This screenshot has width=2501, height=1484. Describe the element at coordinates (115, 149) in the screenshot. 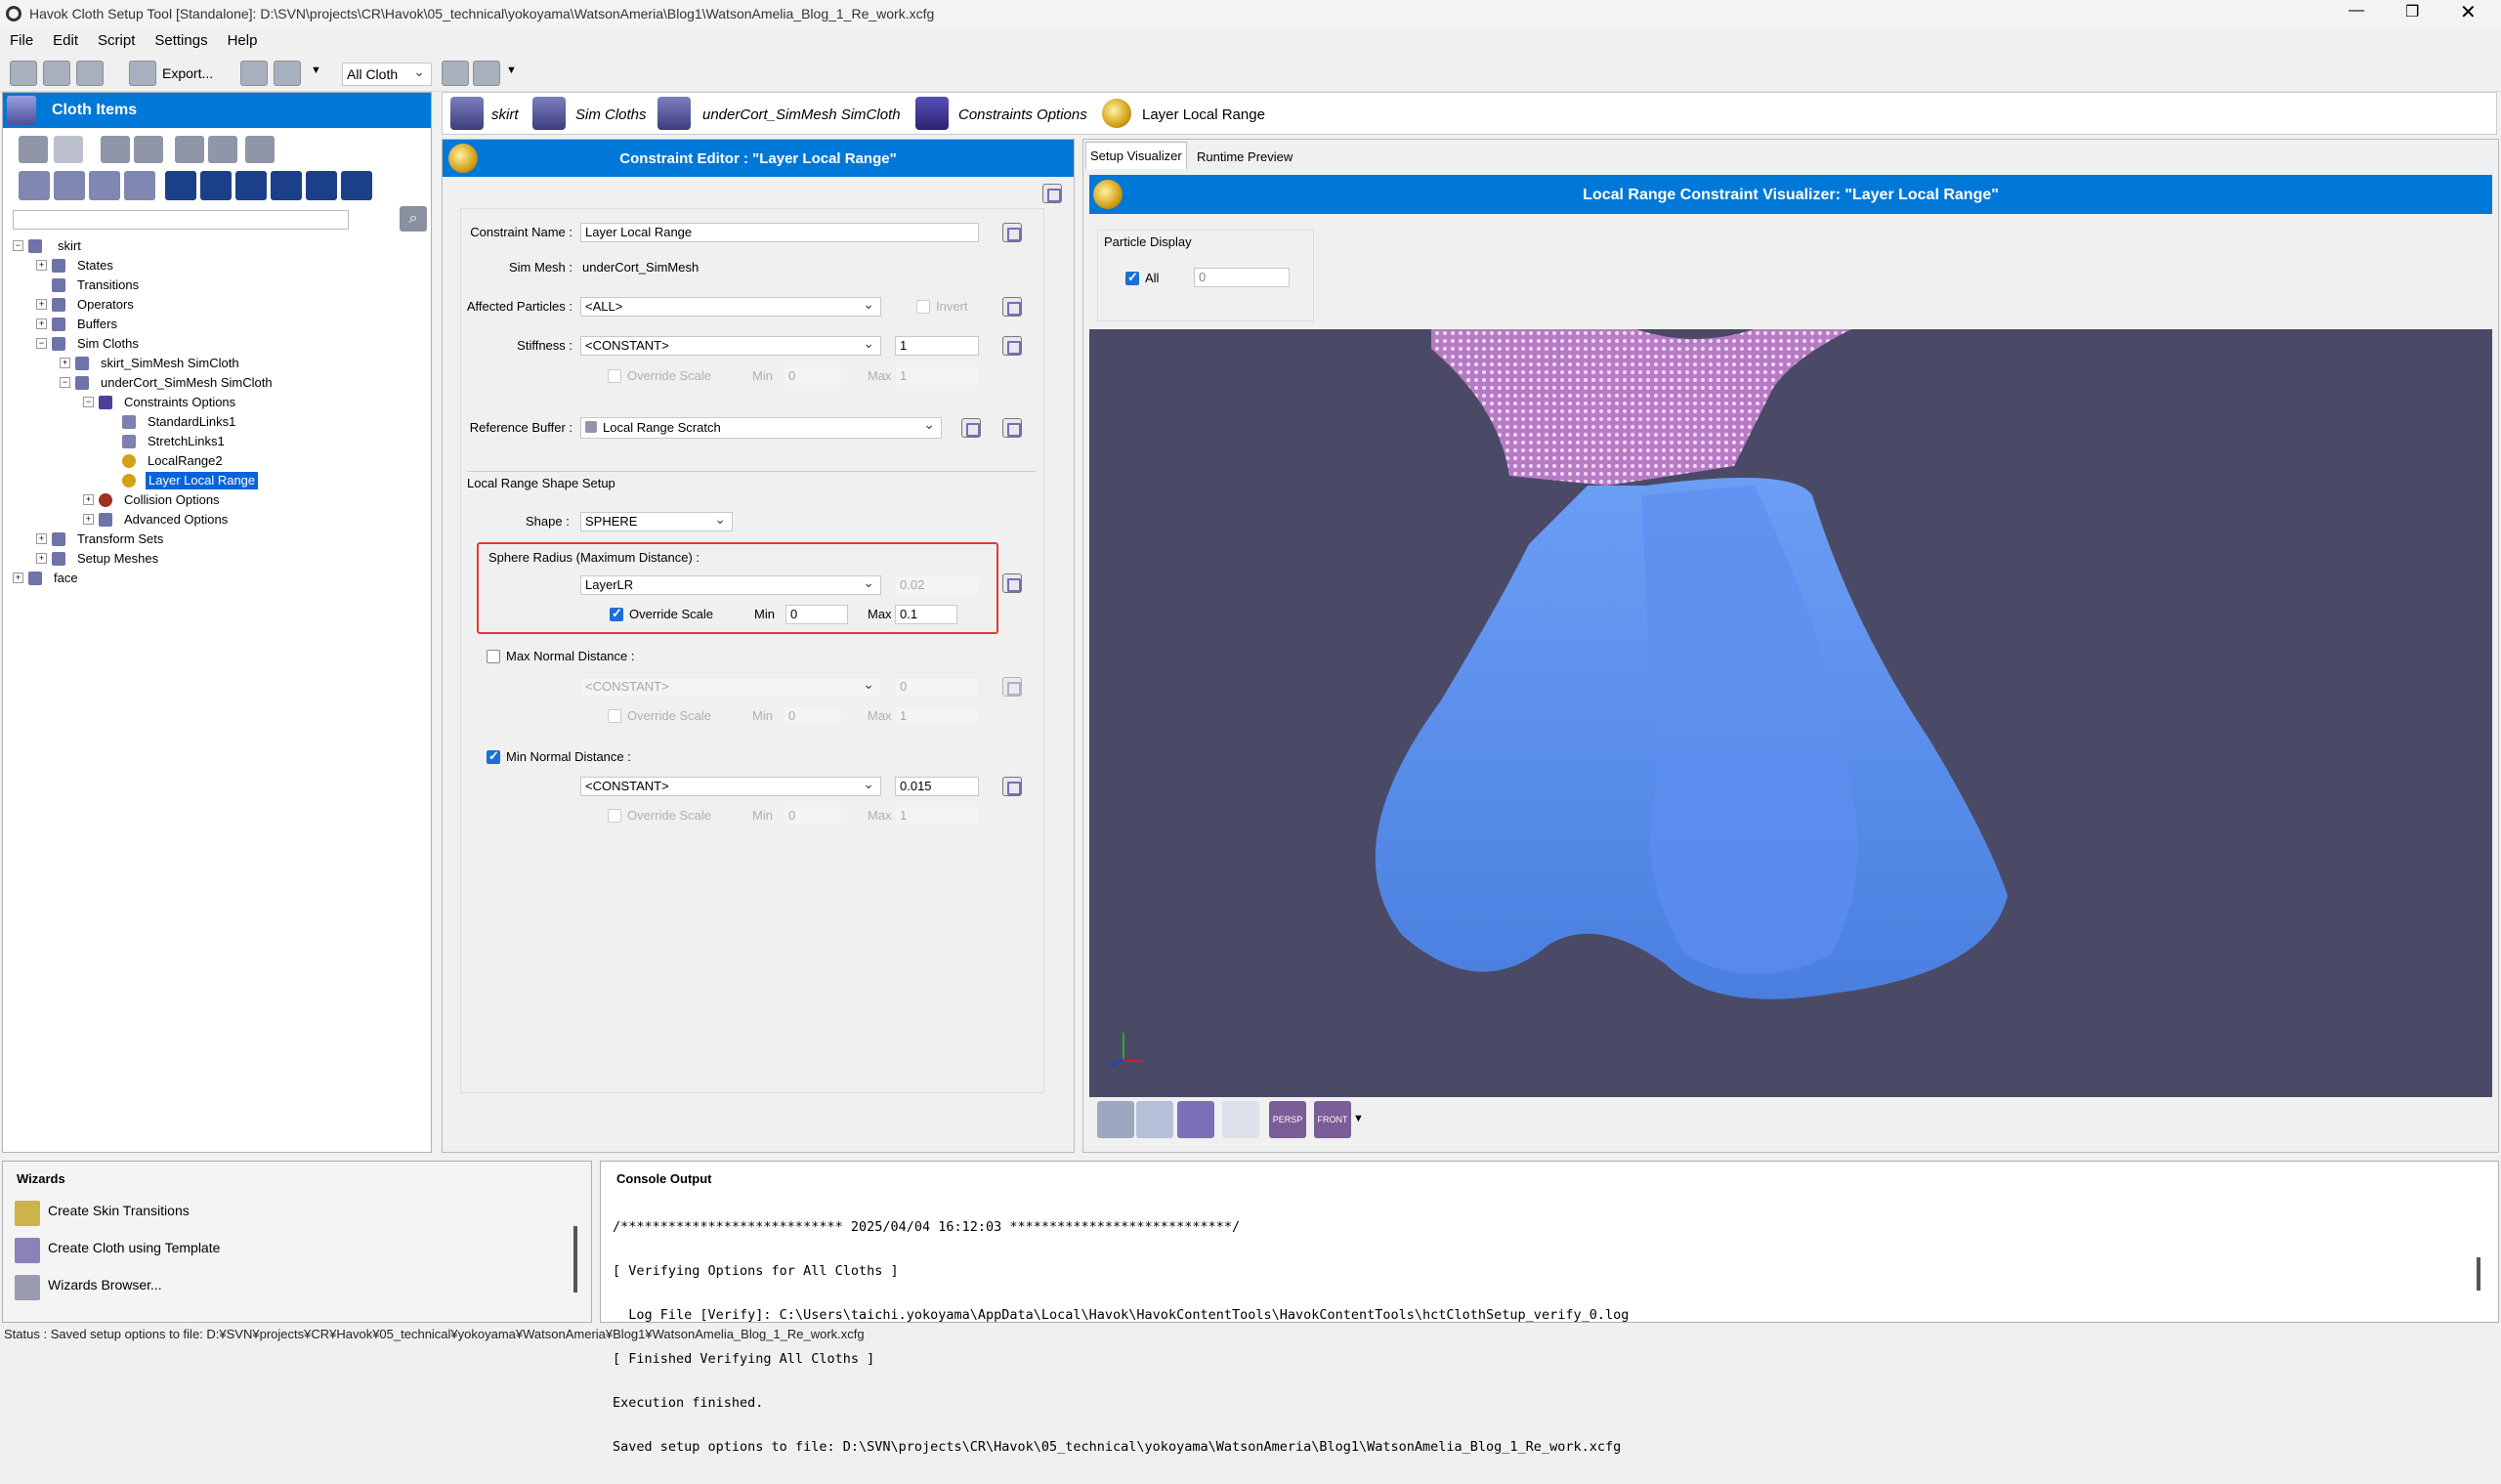

I see `gear-icon` at that location.